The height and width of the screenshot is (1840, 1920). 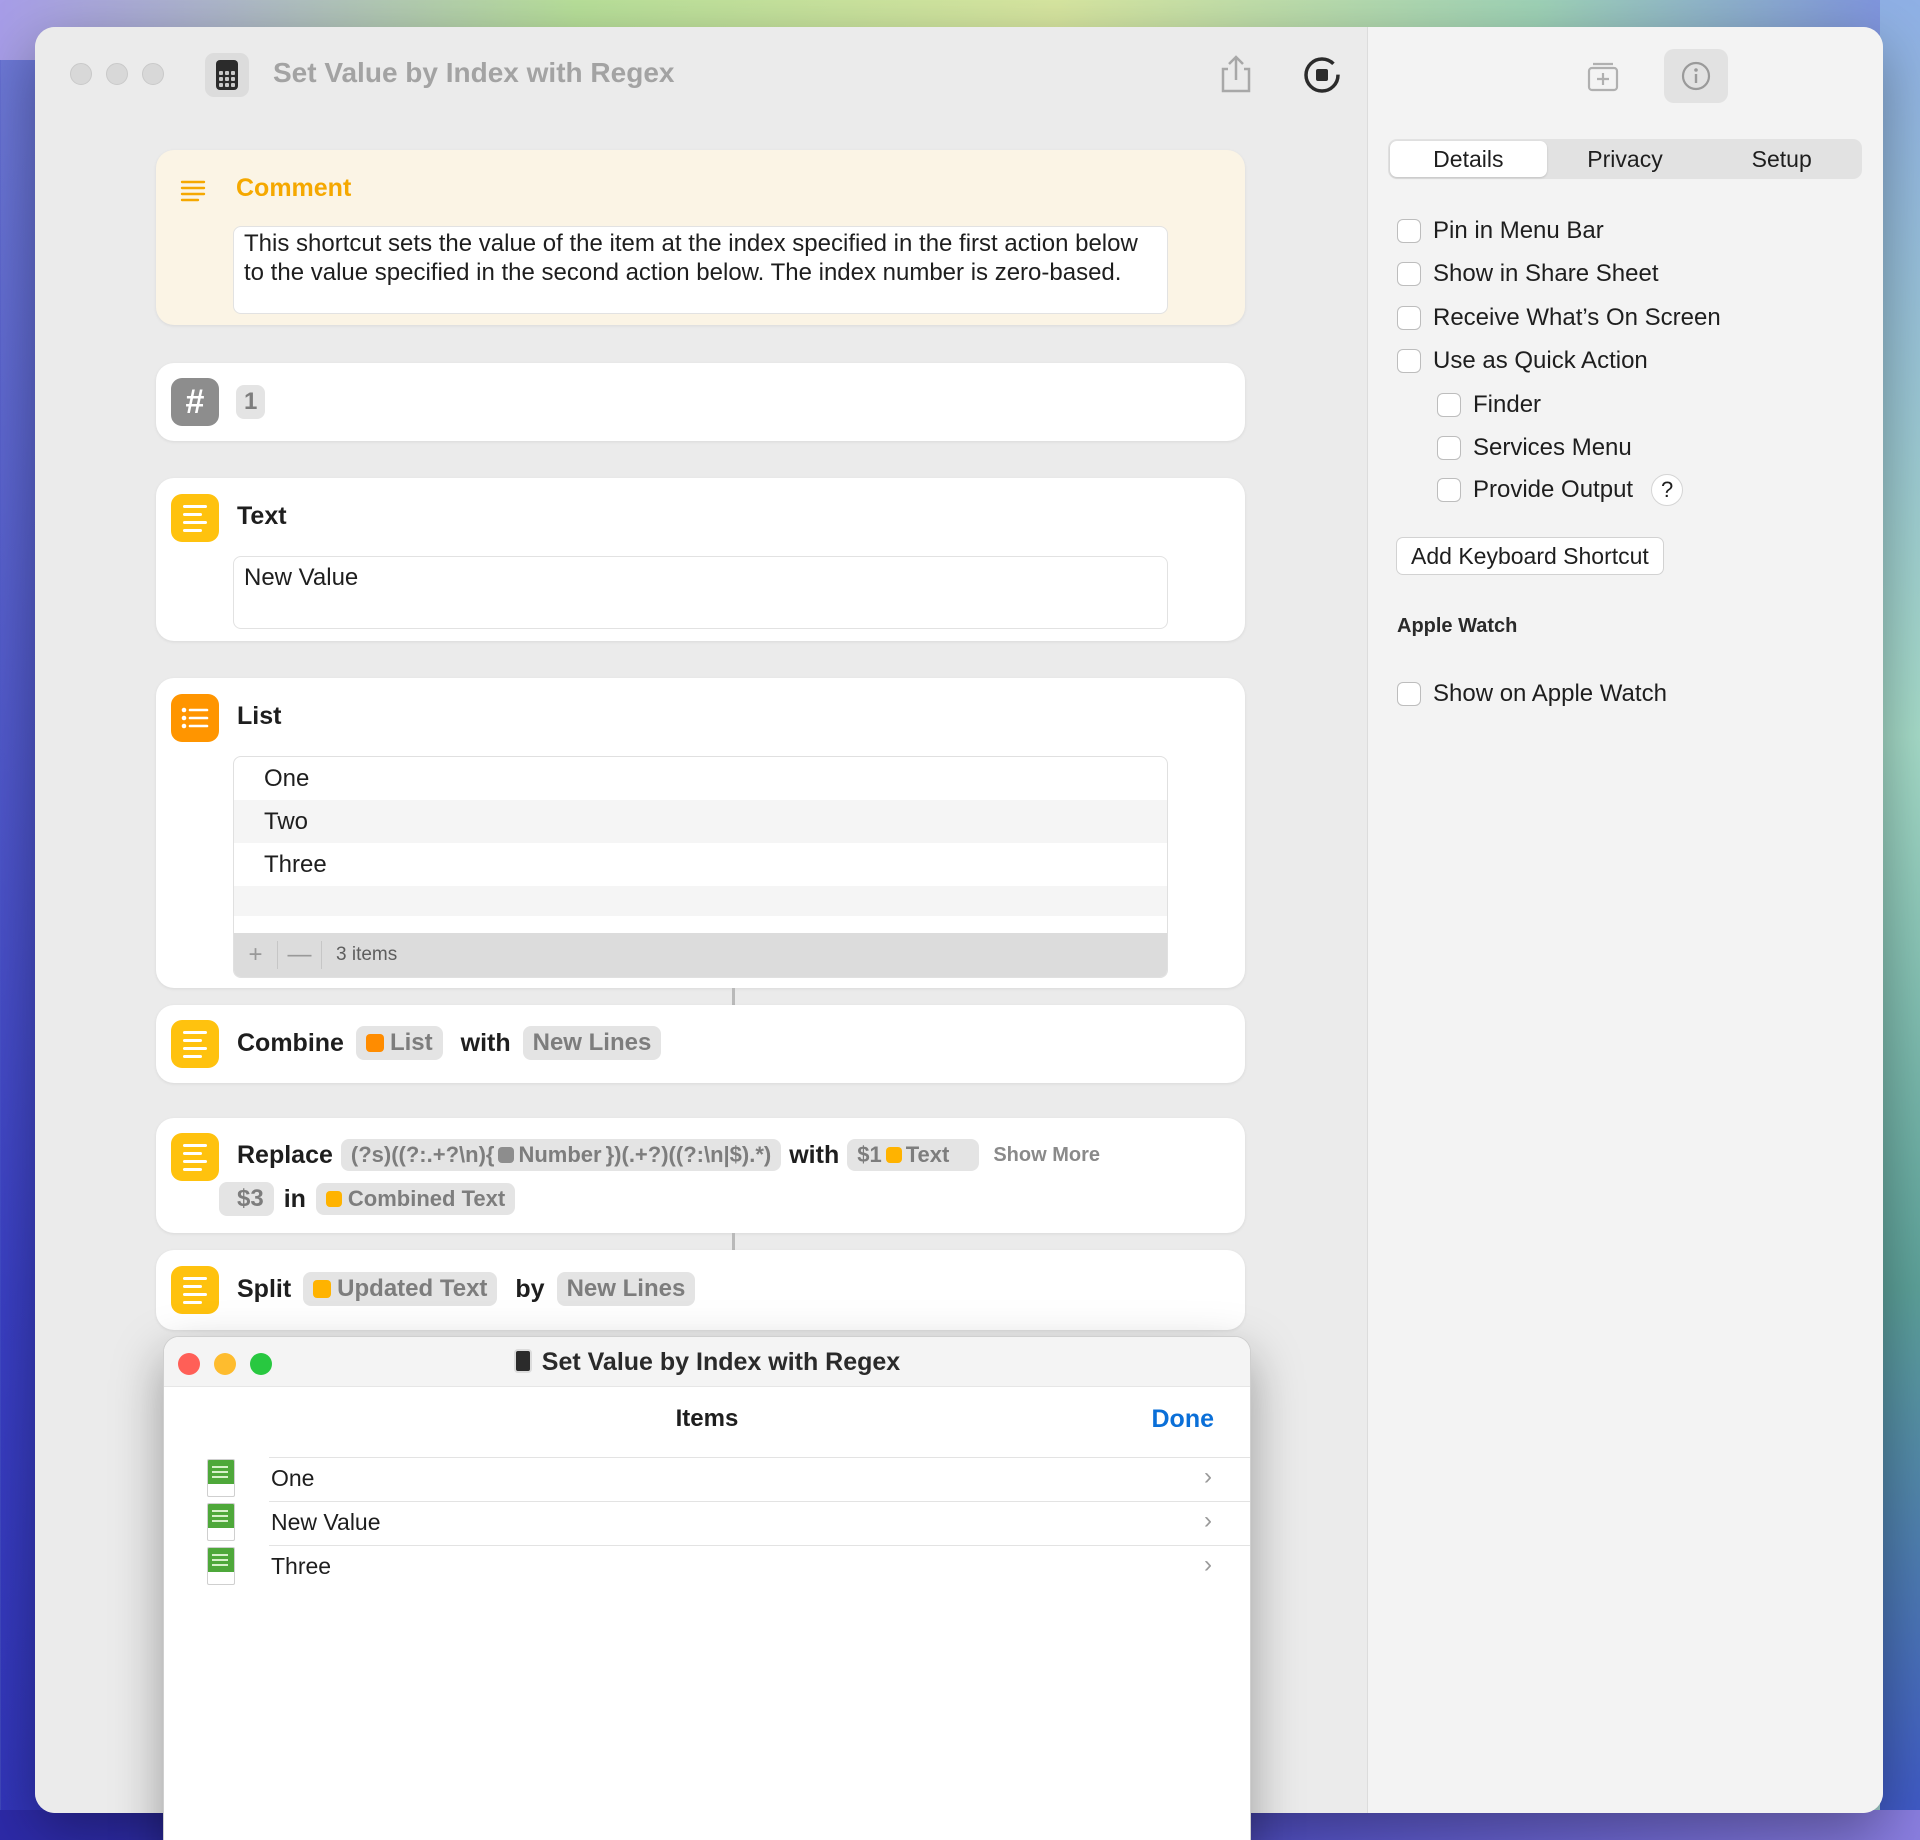 I want to click on option-label: Receive What’s On Screen, so click(x=1577, y=317).